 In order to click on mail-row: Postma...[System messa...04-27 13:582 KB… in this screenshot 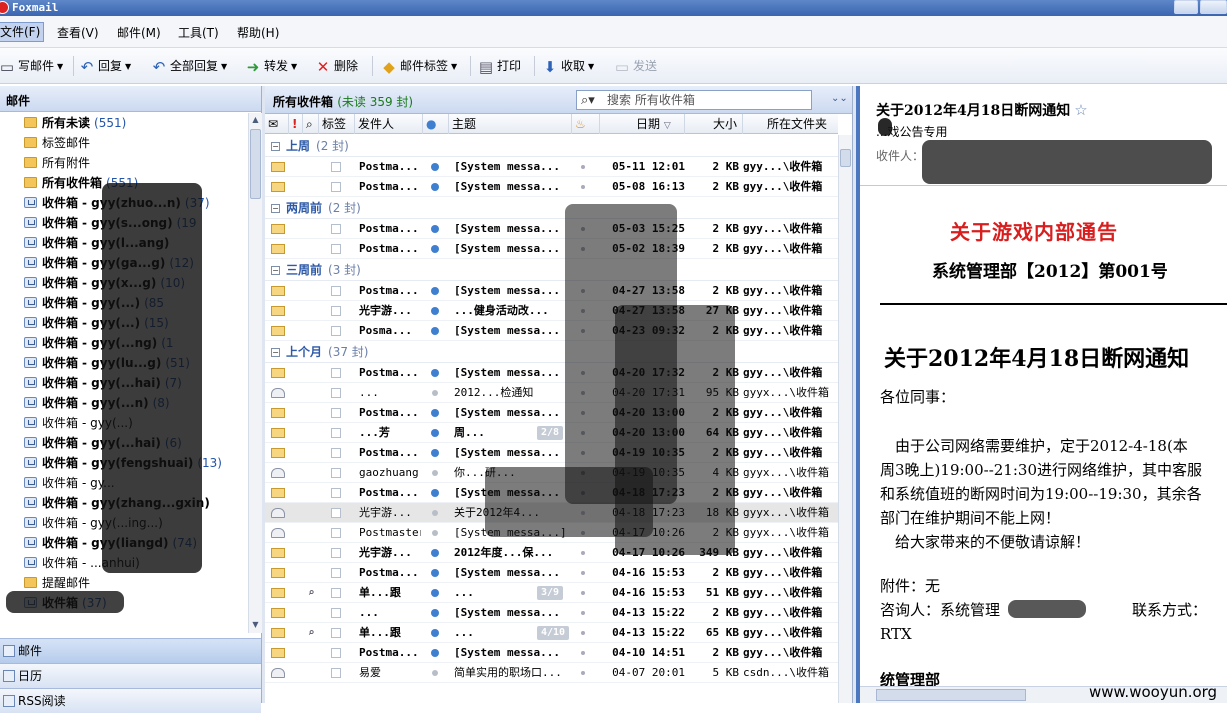, I will do `click(551, 291)`.